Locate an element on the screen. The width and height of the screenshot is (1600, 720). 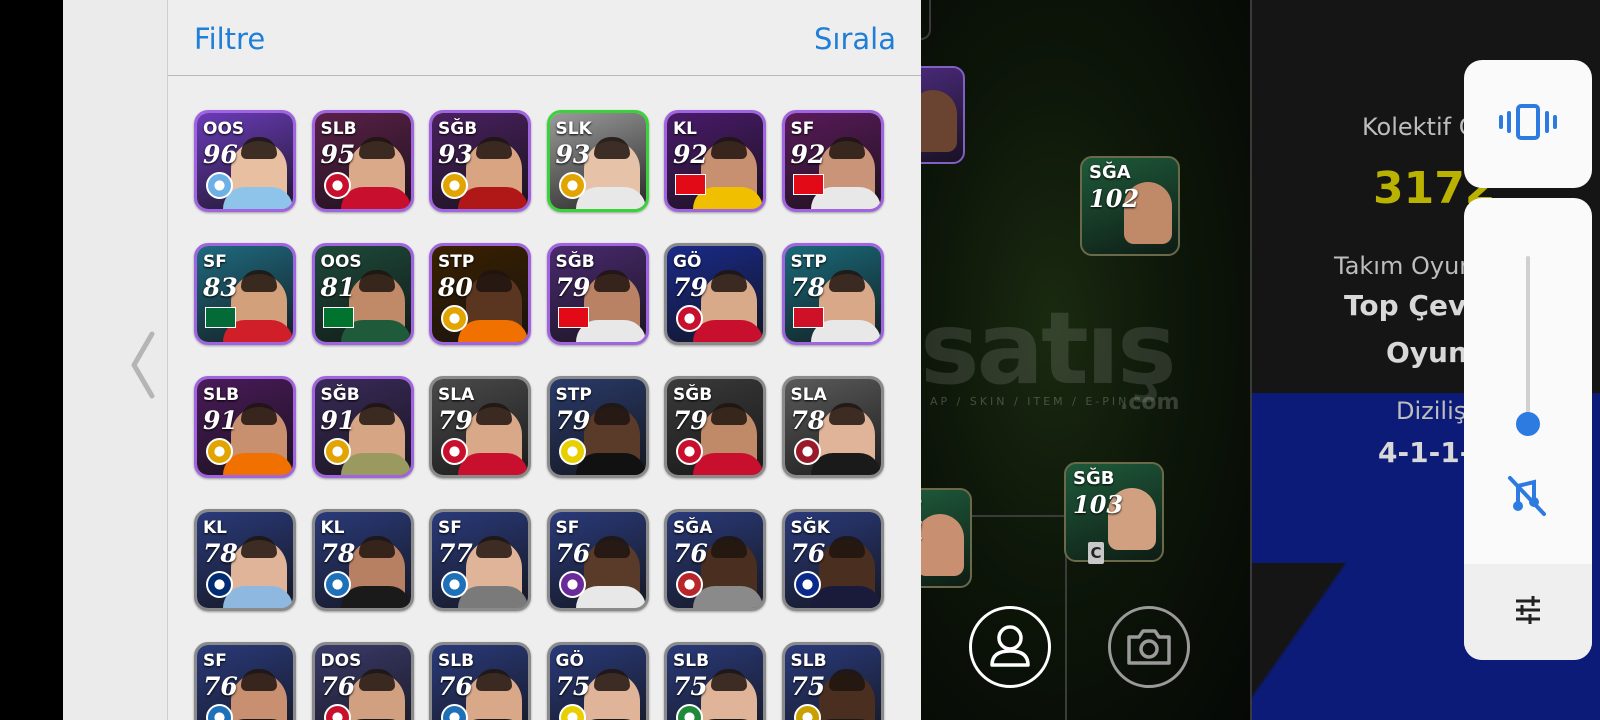
player-card: SĞB 91 is located at coordinates (362, 427).